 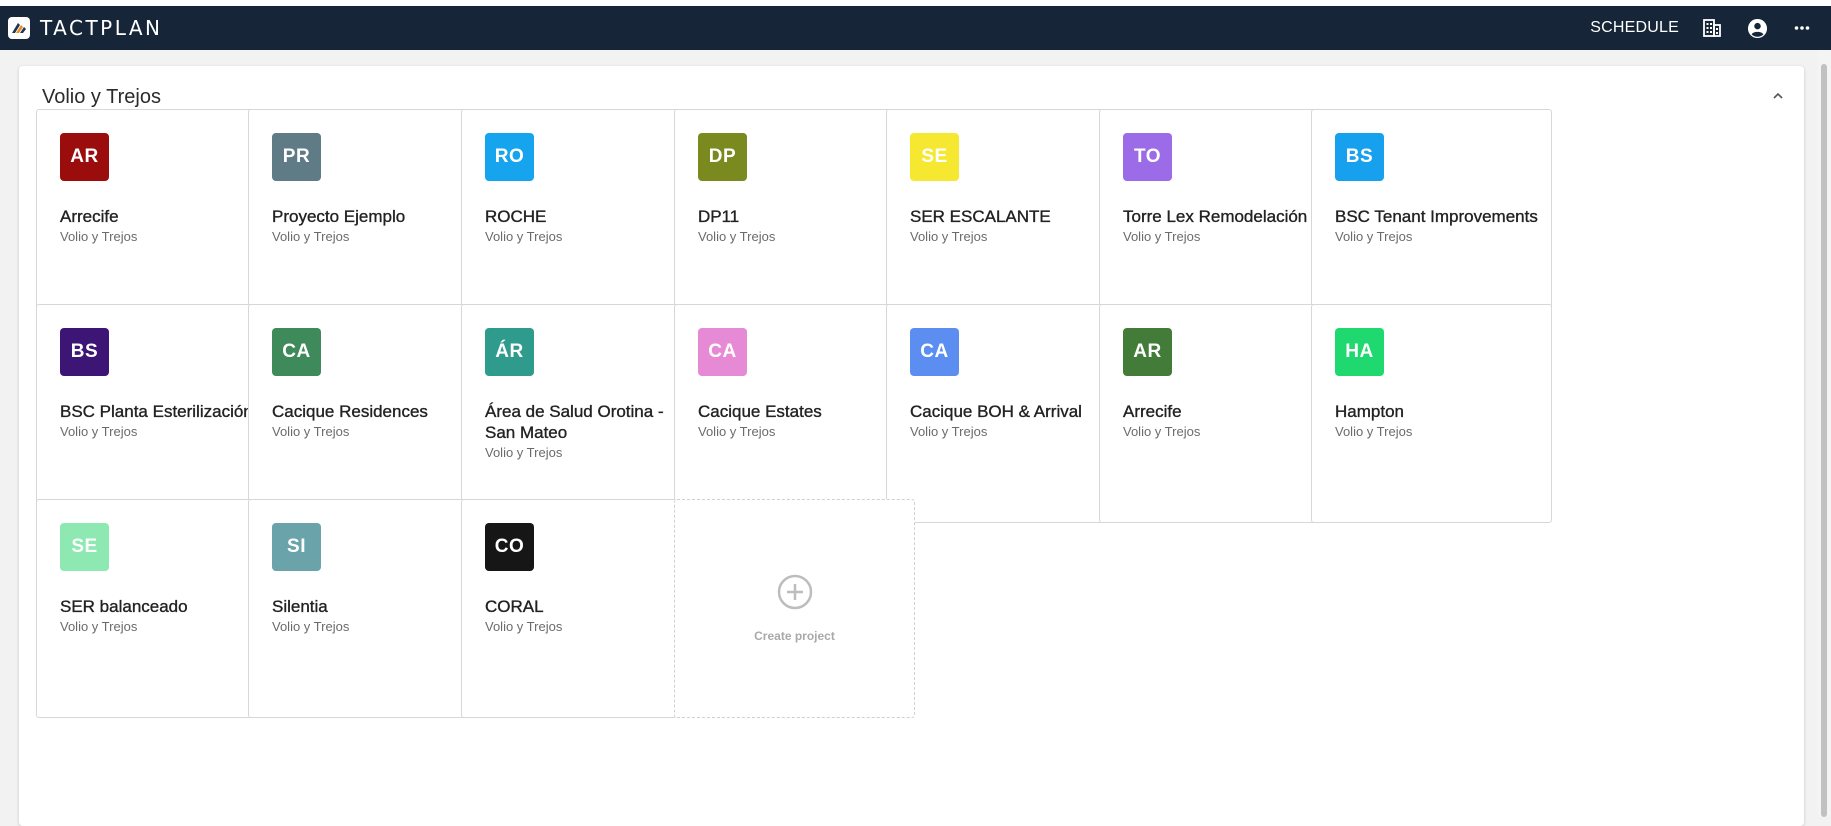 What do you see at coordinates (1147, 157) in the screenshot?
I see `project-initials-badge: TO` at bounding box center [1147, 157].